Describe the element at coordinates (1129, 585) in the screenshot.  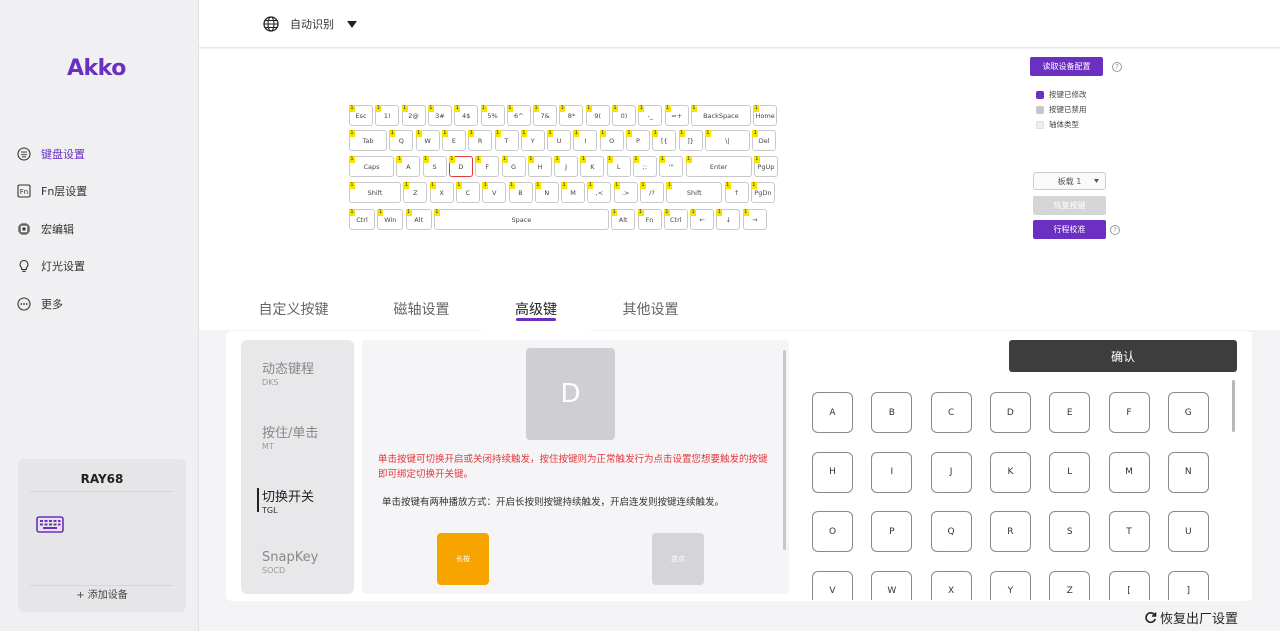
I see `picker-key: [` at that location.